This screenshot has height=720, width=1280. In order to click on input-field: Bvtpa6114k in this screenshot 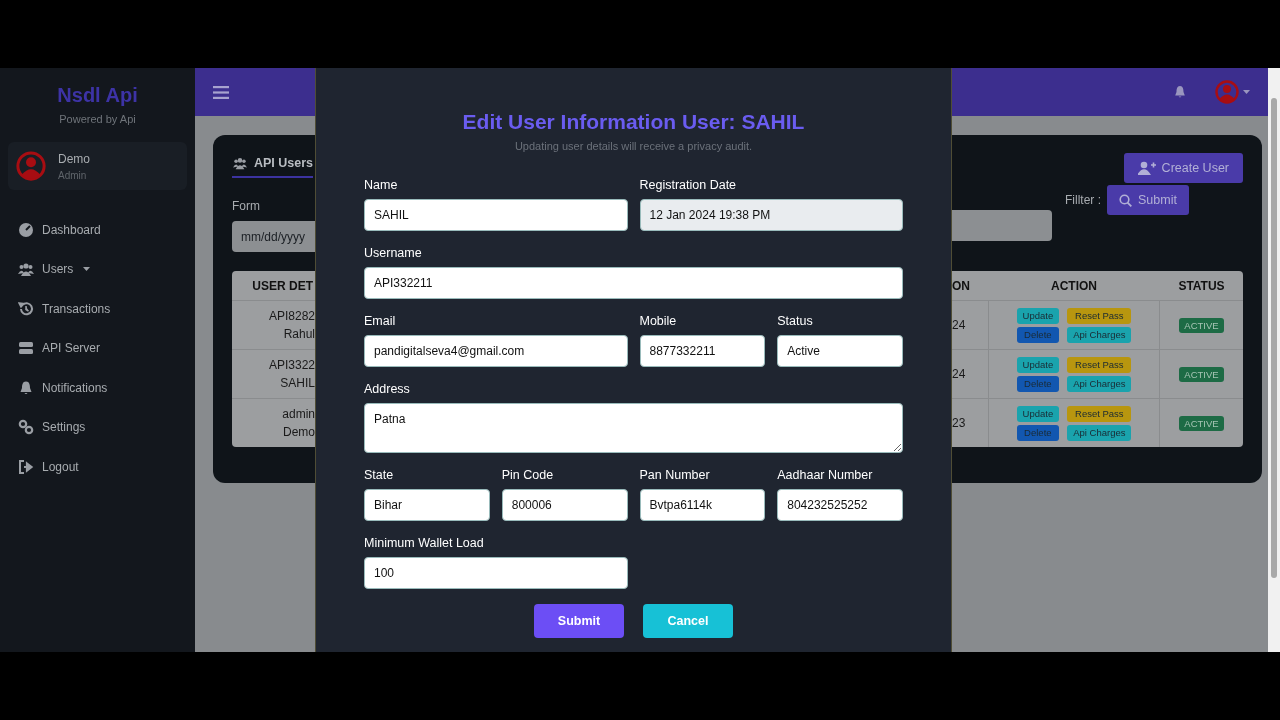, I will do `click(702, 505)`.